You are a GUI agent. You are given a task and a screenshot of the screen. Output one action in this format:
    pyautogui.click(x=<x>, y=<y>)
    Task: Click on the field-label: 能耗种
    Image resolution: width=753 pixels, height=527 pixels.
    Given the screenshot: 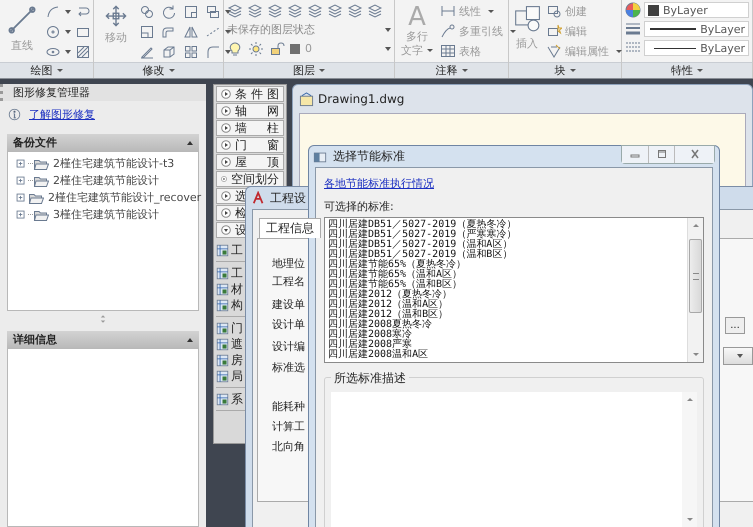 What is the action you would take?
    pyautogui.click(x=288, y=406)
    